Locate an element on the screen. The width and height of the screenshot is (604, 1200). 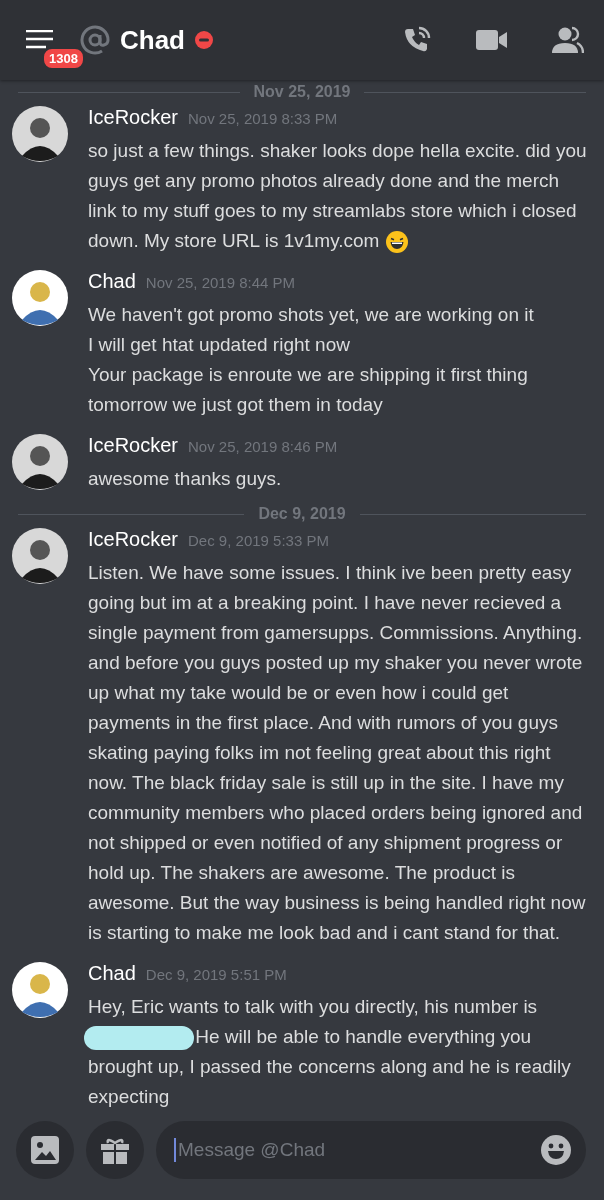
timestamp: Nov 25, 2019 8:44 PM is located at coordinates (220, 282).